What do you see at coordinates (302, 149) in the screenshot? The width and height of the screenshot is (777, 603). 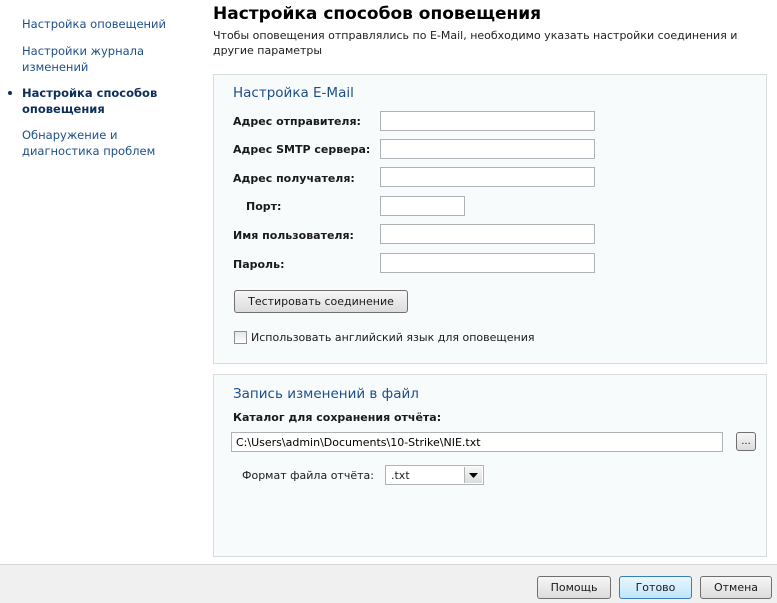 I see `smtp-label: Адрес SMTP сервера:` at bounding box center [302, 149].